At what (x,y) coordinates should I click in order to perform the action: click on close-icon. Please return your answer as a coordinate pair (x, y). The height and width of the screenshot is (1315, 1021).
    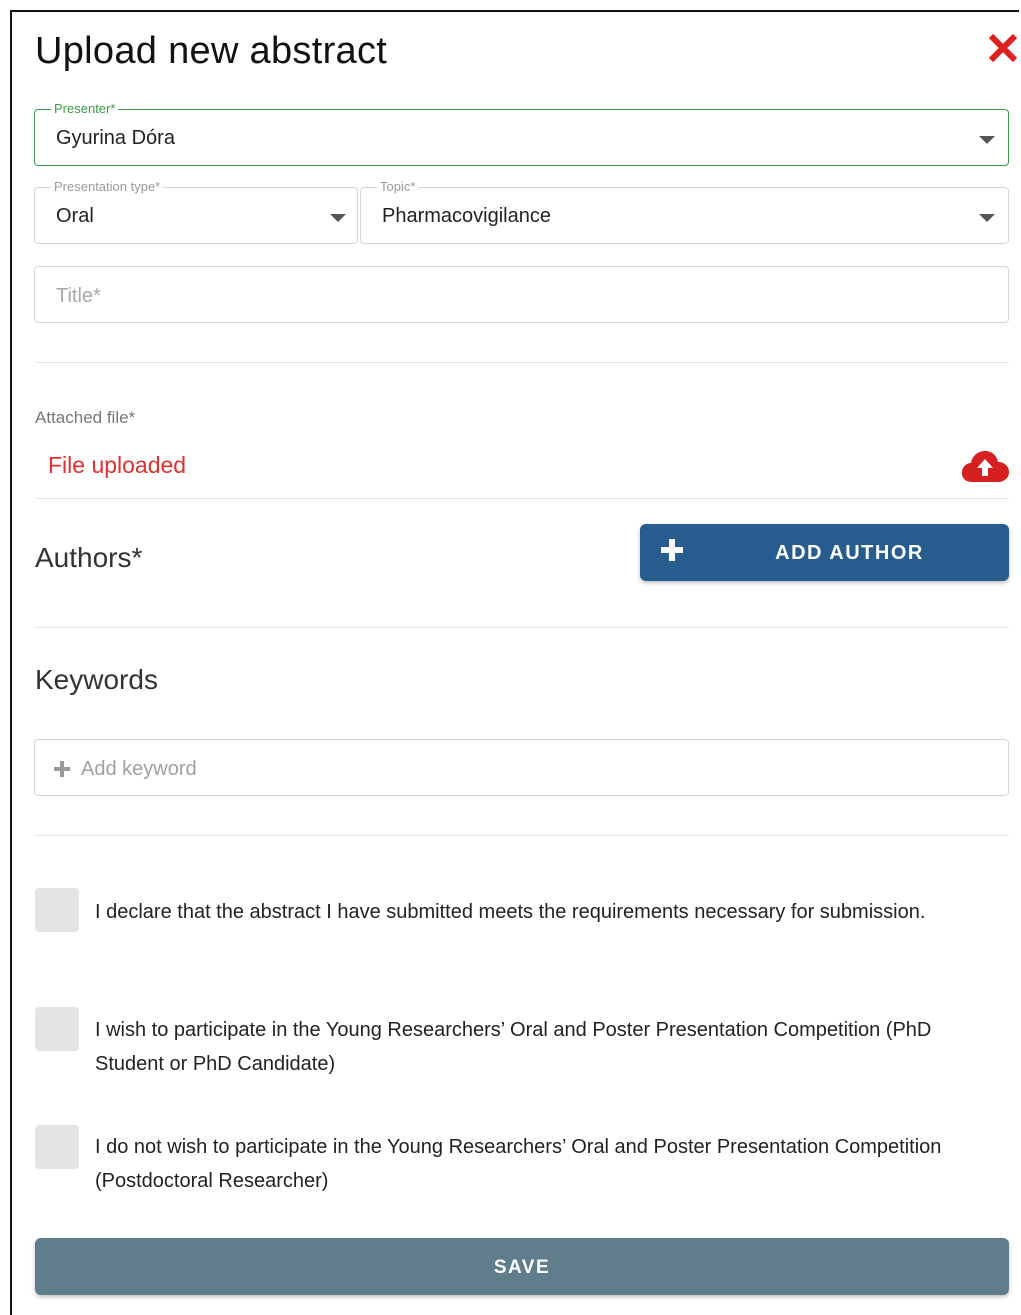
    Looking at the image, I should click on (1003, 48).